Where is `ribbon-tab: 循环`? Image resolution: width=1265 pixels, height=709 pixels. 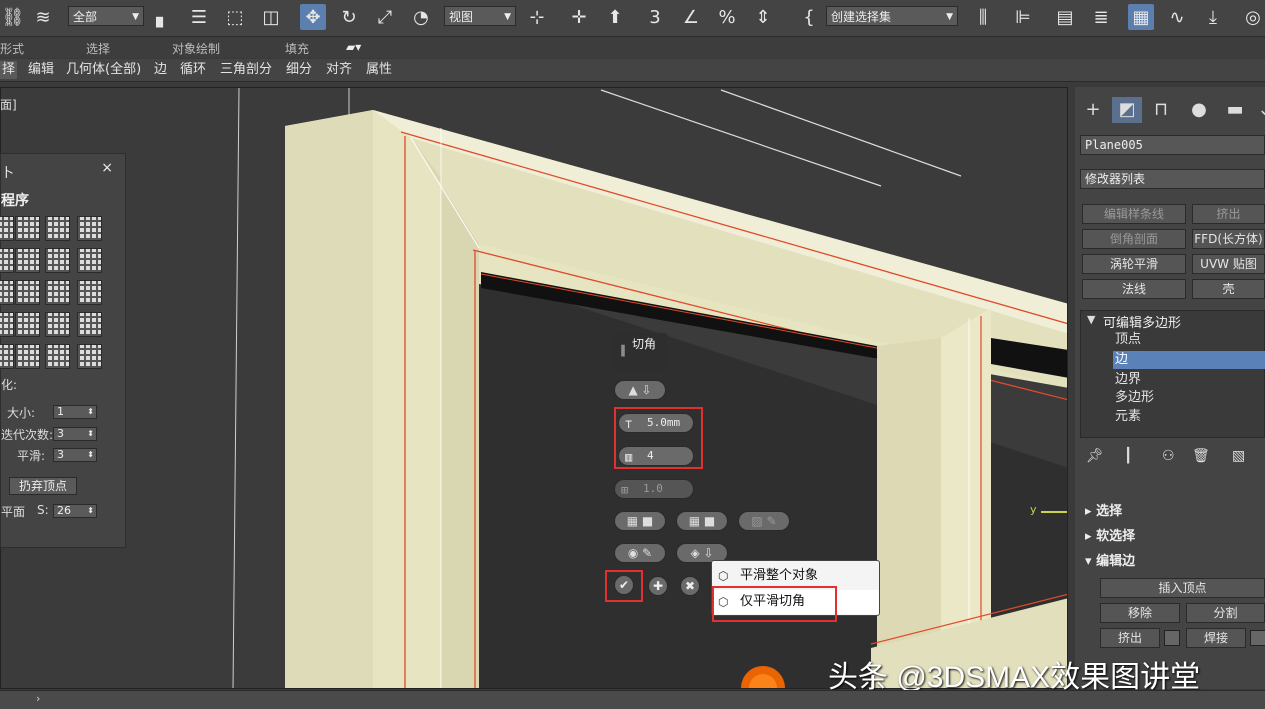
ribbon-tab: 循环 is located at coordinates (193, 70).